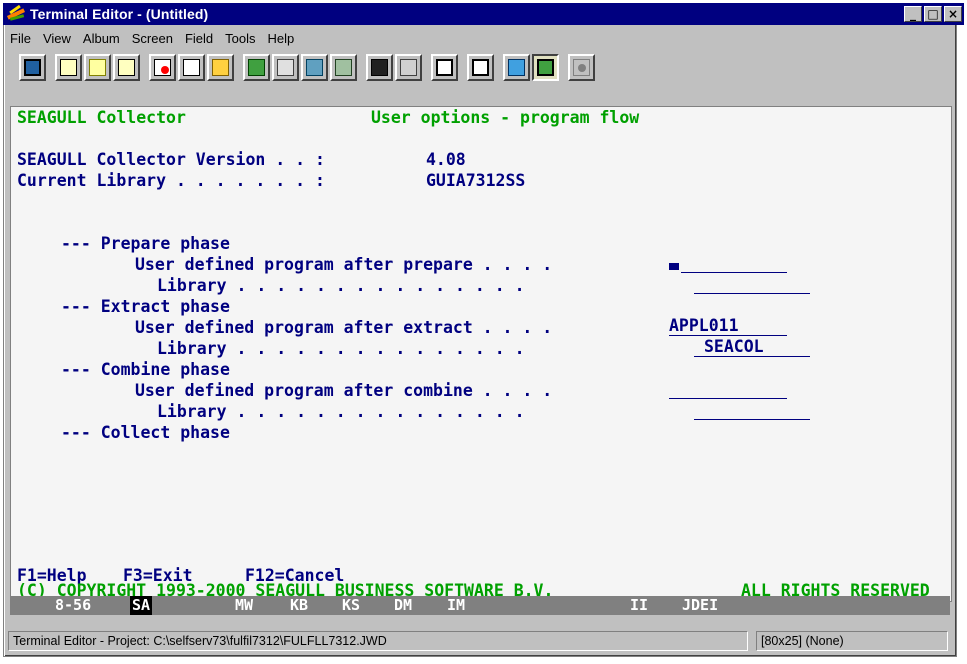 The height and width of the screenshot is (664, 967). I want to click on table-icon, so click(379, 67).